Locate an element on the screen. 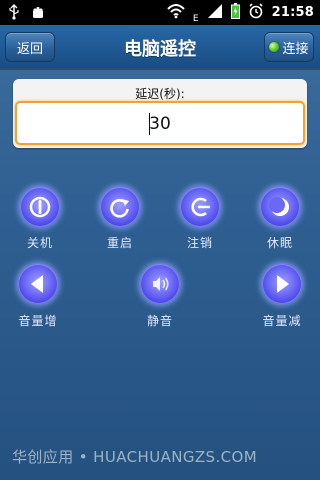  delay-panel: 延迟(秒): 30 is located at coordinates (160, 113).